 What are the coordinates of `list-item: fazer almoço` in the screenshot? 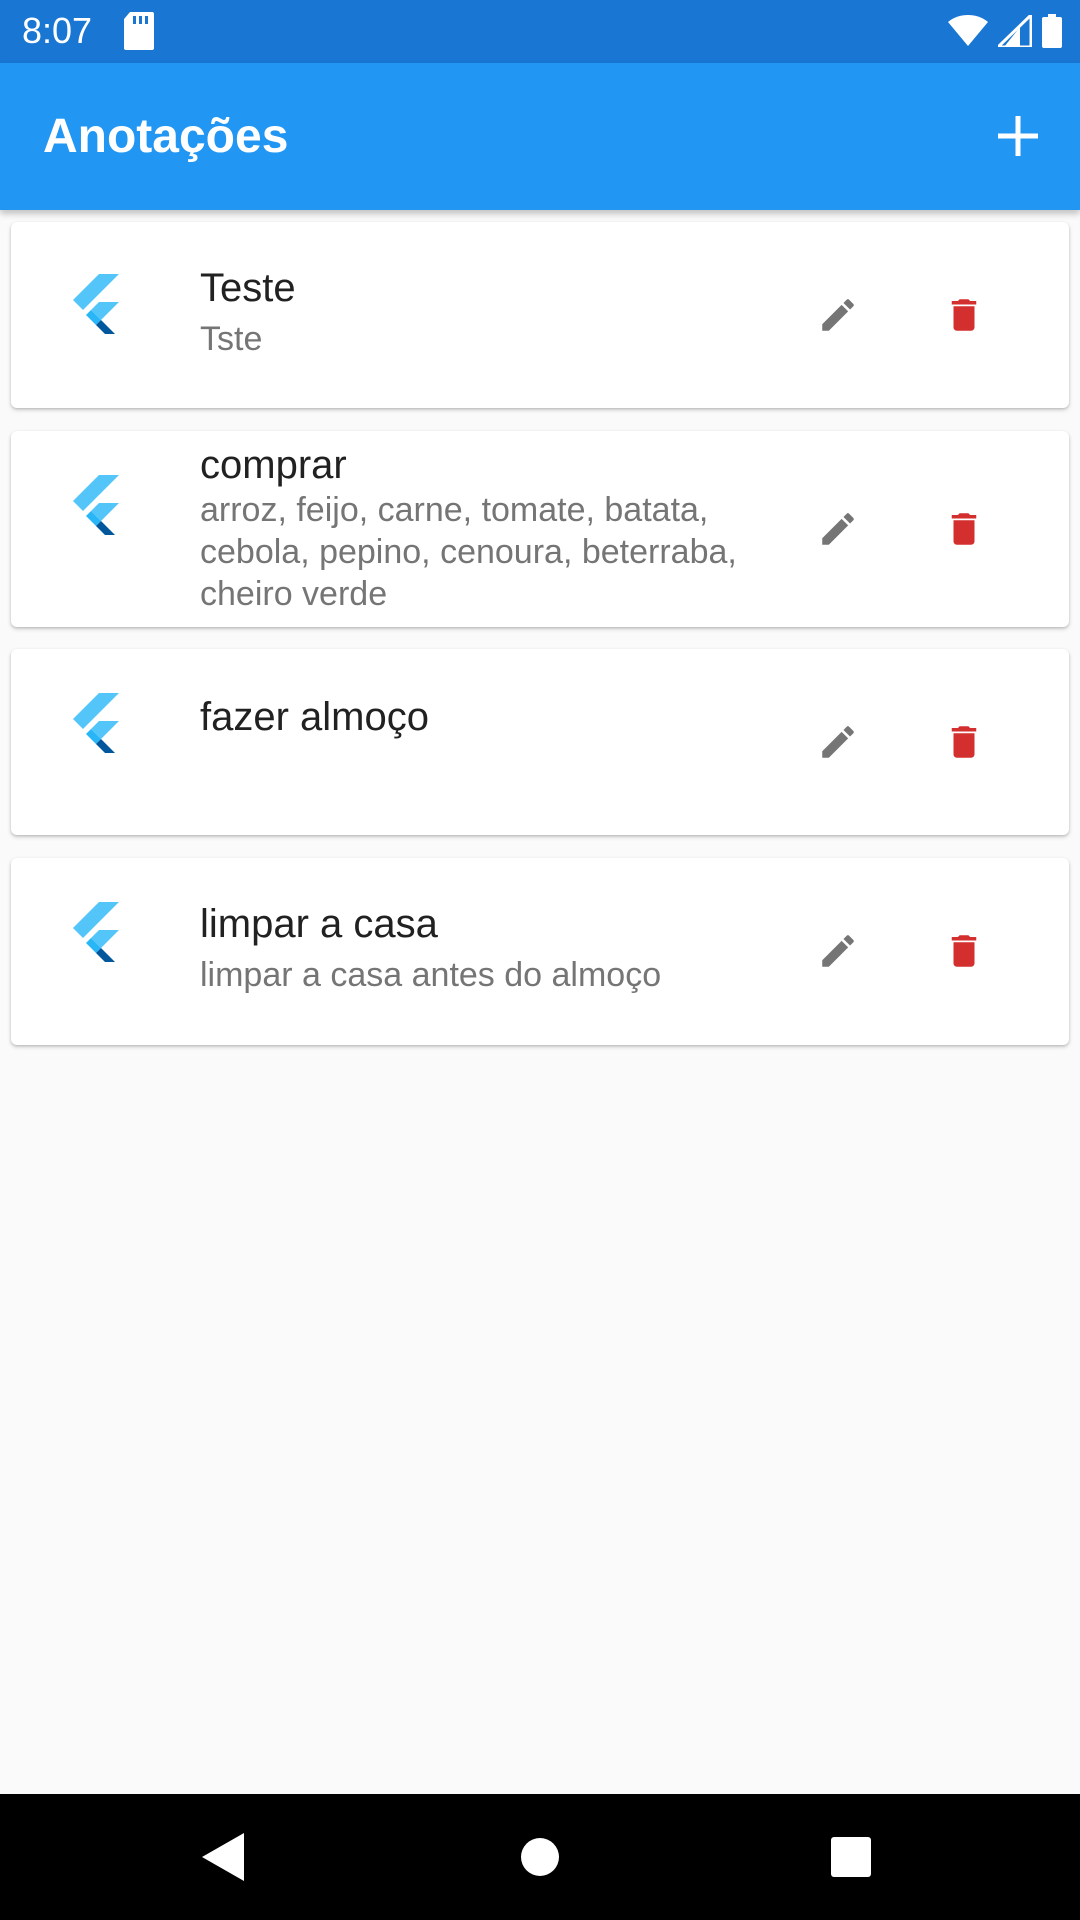 It's located at (540, 742).